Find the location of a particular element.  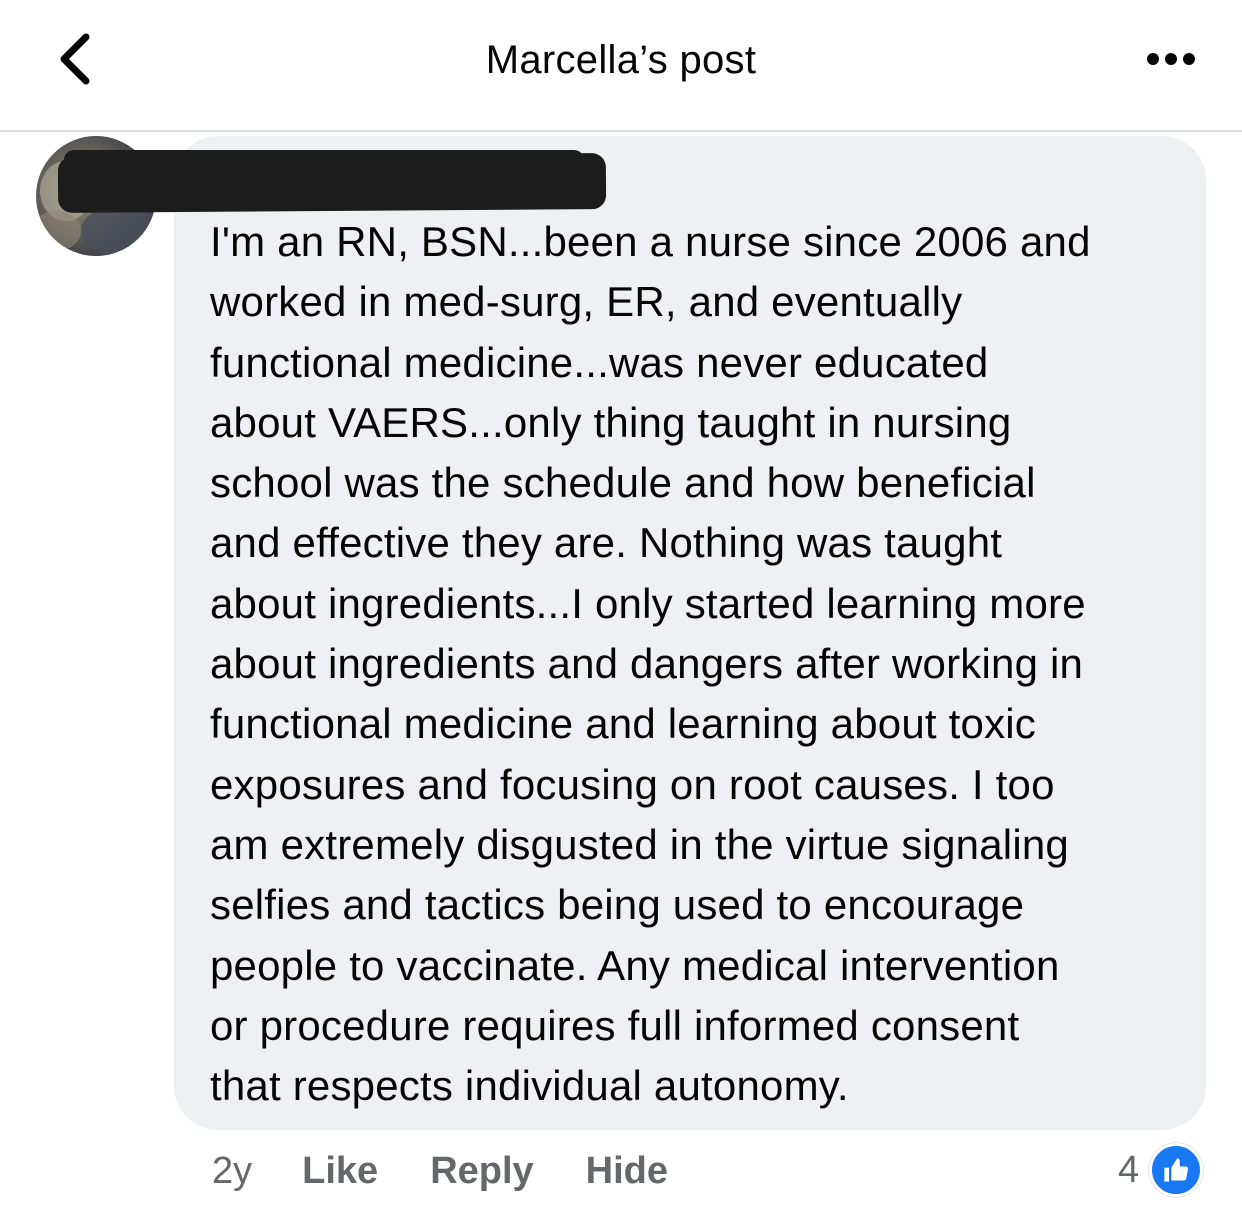

like-button: Like is located at coordinates (340, 1171).